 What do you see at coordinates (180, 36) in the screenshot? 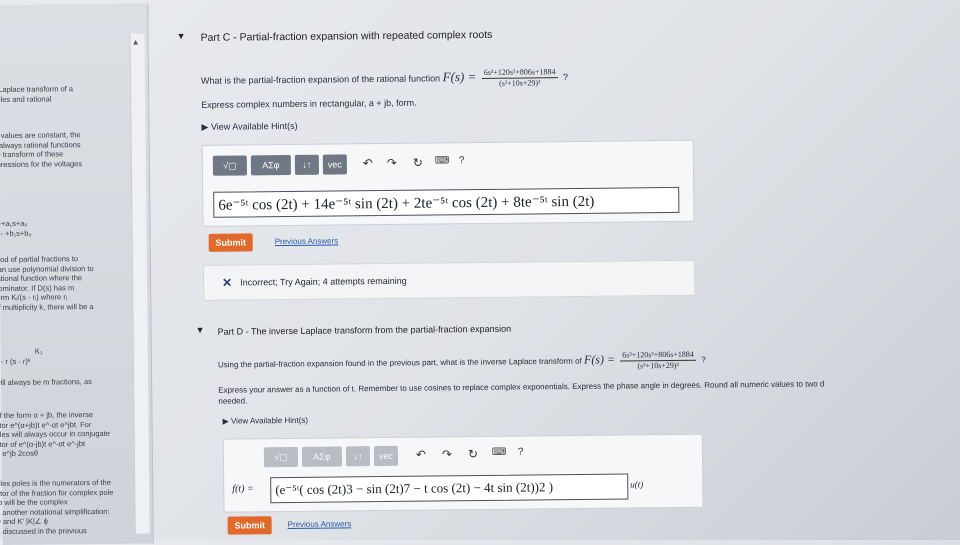
I see `part-c-collapse-icon: ▼` at bounding box center [180, 36].